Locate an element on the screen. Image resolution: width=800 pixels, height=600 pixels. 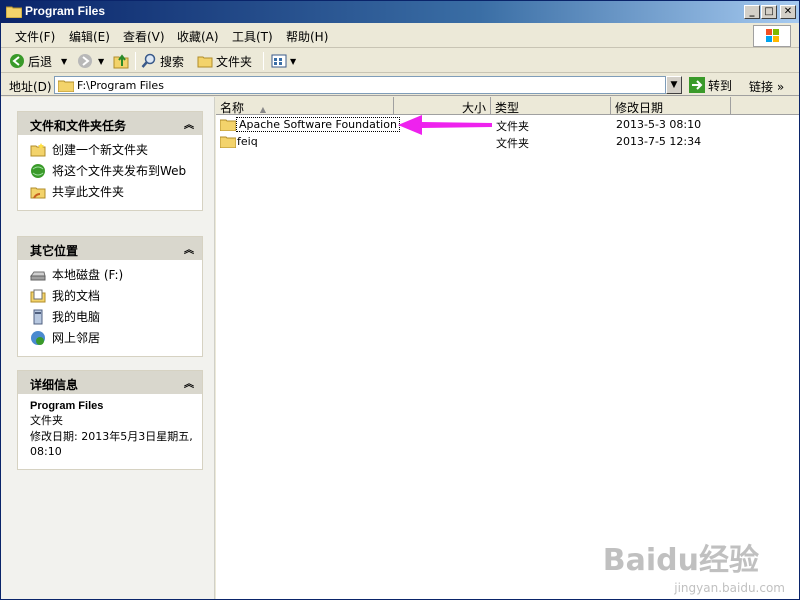
other-places-header: 其它位置 ︽ is located at coordinates (110, 248).